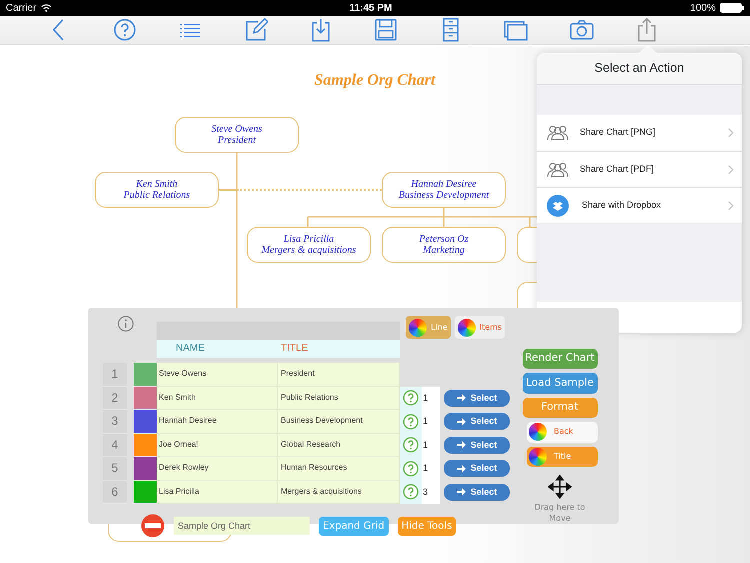 Image resolution: width=750 pixels, height=563 pixels. I want to click on row-number: 4, so click(115, 445).